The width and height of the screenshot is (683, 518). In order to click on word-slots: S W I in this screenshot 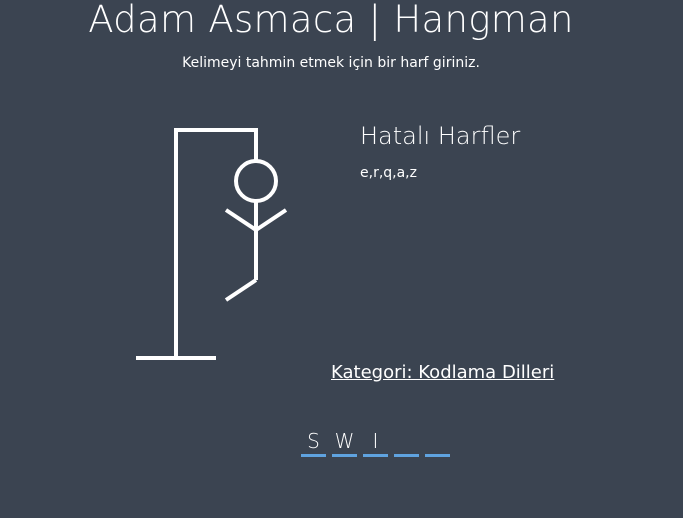, I will do `click(375, 442)`.